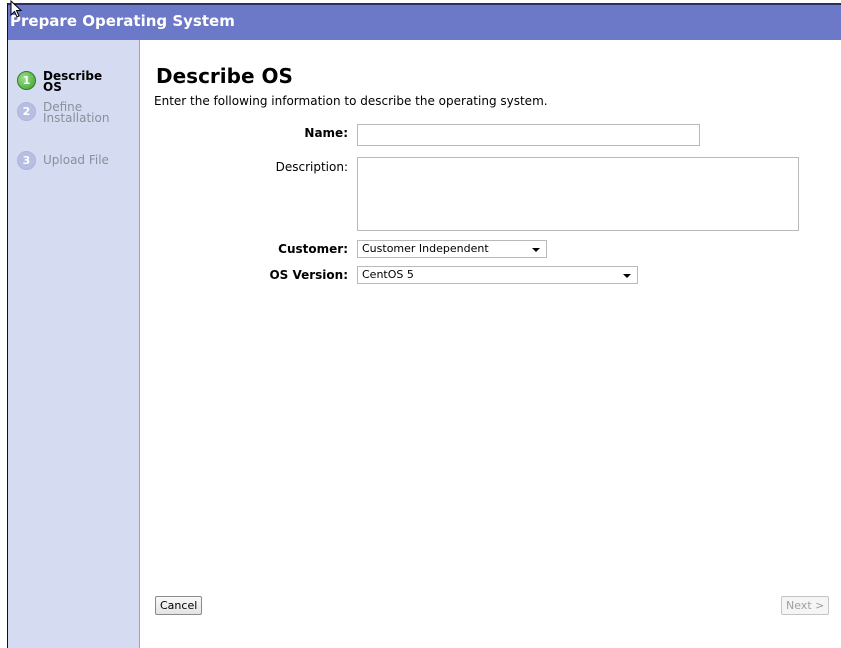 The image size is (841, 648). Describe the element at coordinates (326, 133) in the screenshot. I see `name-label: Name:` at that location.